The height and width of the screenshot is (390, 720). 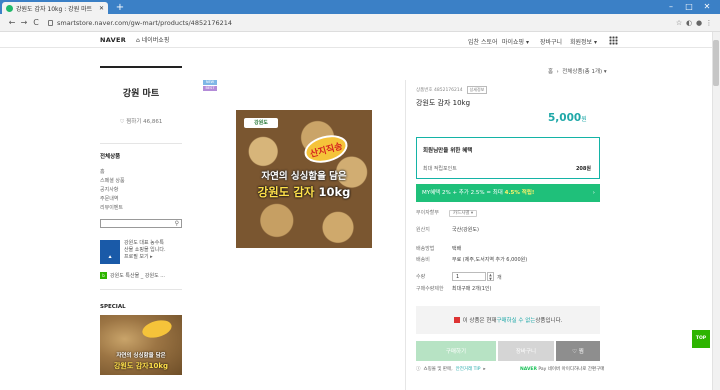 What do you see at coordinates (141, 189) in the screenshot?
I see `category-item: 공지사항` at bounding box center [141, 189].